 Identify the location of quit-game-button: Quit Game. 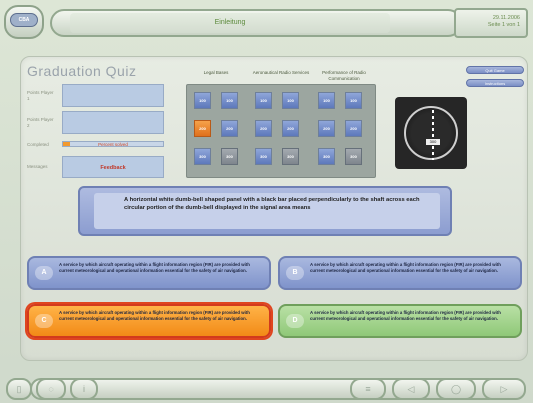
(495, 70).